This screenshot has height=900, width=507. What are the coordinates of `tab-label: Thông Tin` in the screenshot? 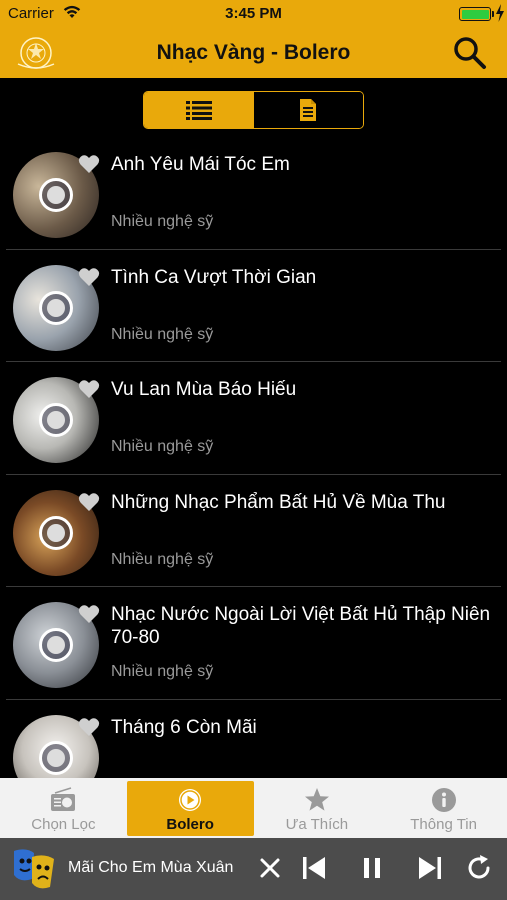 It's located at (443, 824).